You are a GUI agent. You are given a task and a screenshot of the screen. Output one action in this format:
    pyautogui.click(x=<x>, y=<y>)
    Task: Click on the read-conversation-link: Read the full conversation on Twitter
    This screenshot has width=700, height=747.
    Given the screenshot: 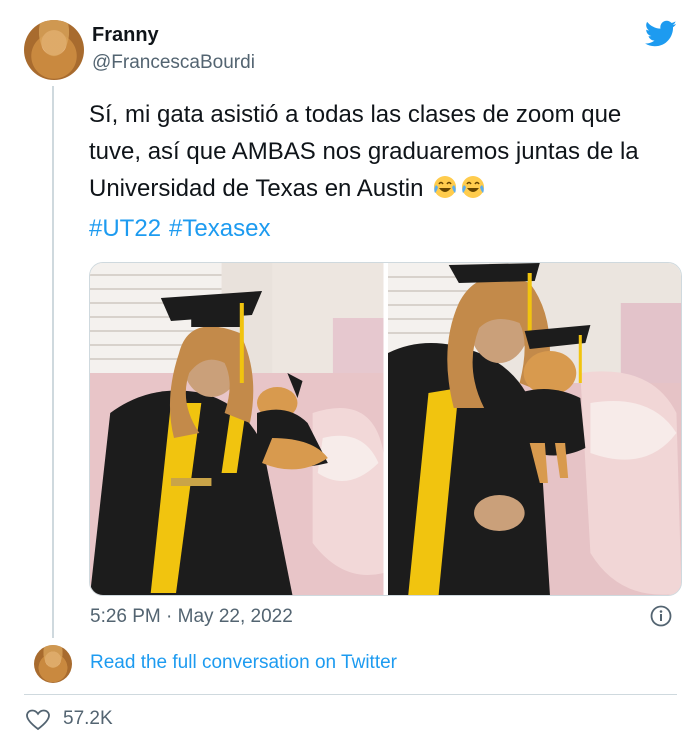 What is the action you would take?
    pyautogui.click(x=243, y=663)
    